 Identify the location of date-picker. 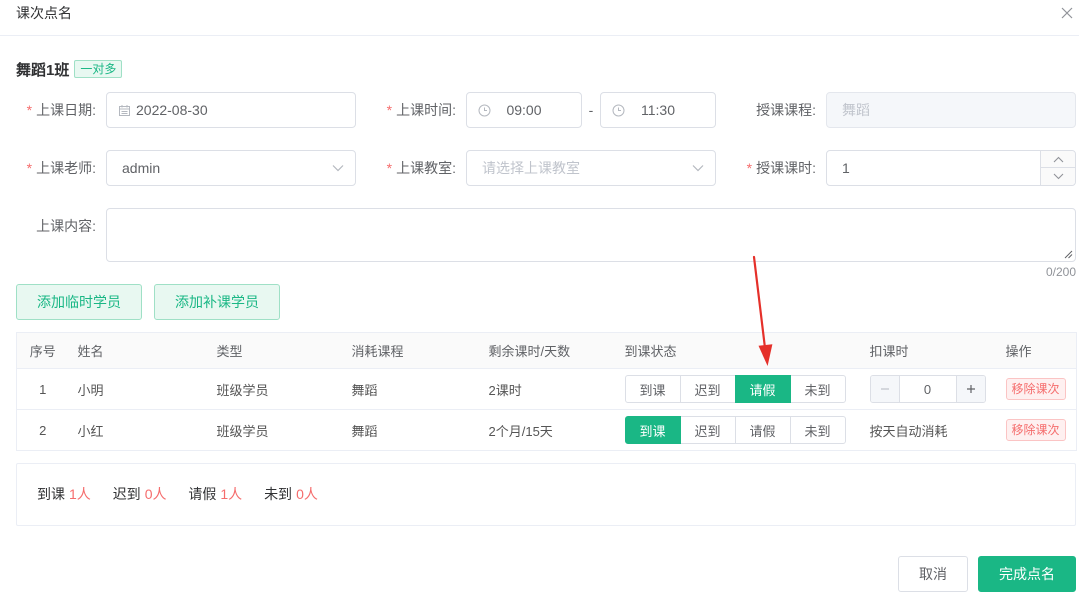
(231, 110).